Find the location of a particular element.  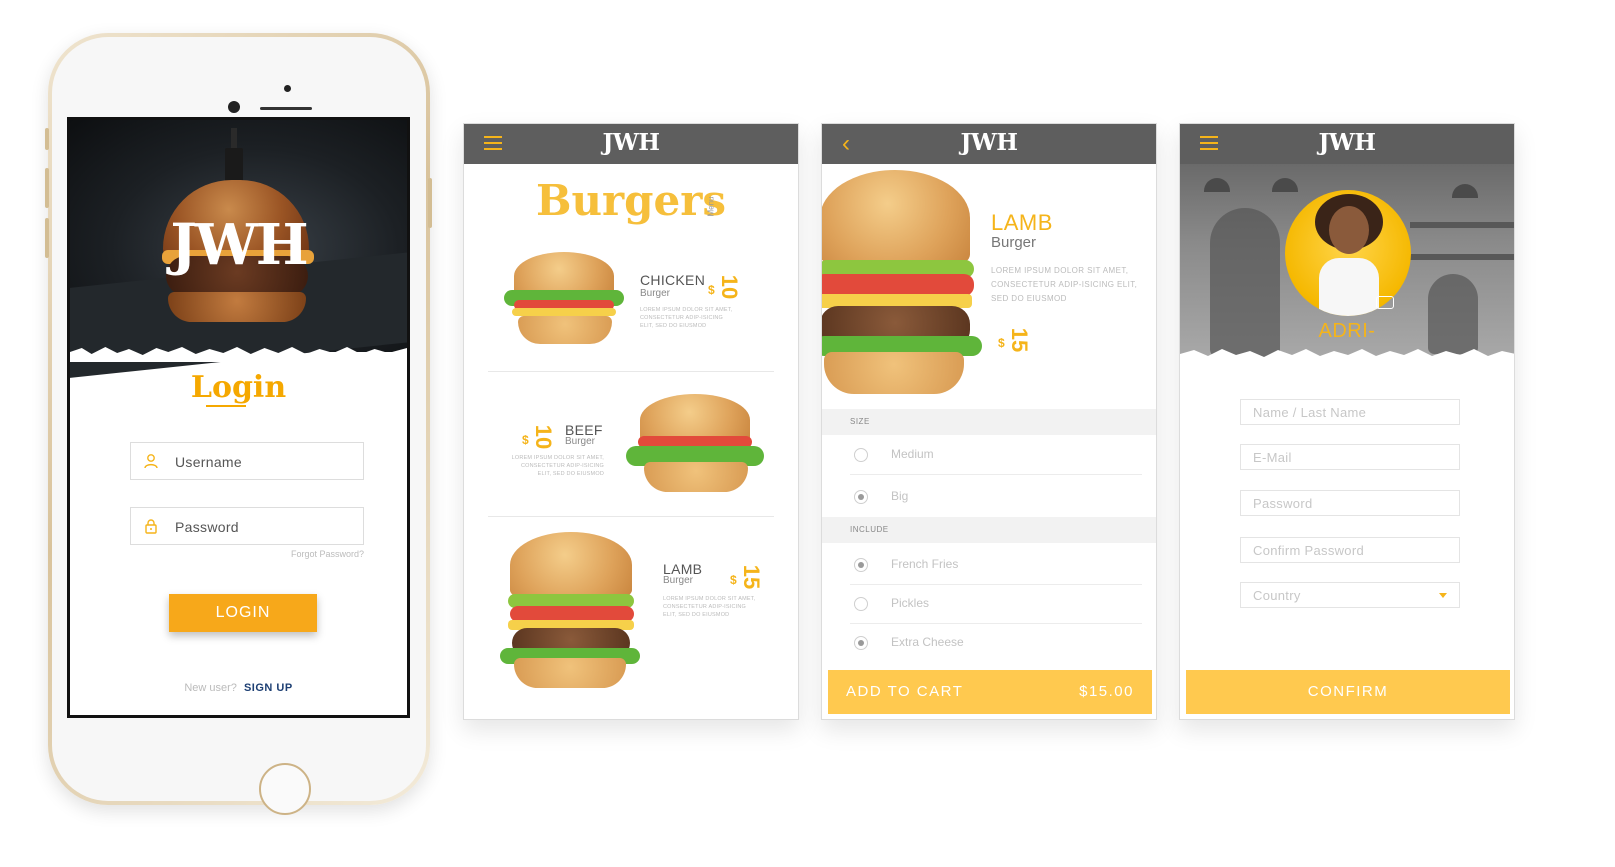

include-option-cheese: Extra Cheese is located at coordinates (996, 643).